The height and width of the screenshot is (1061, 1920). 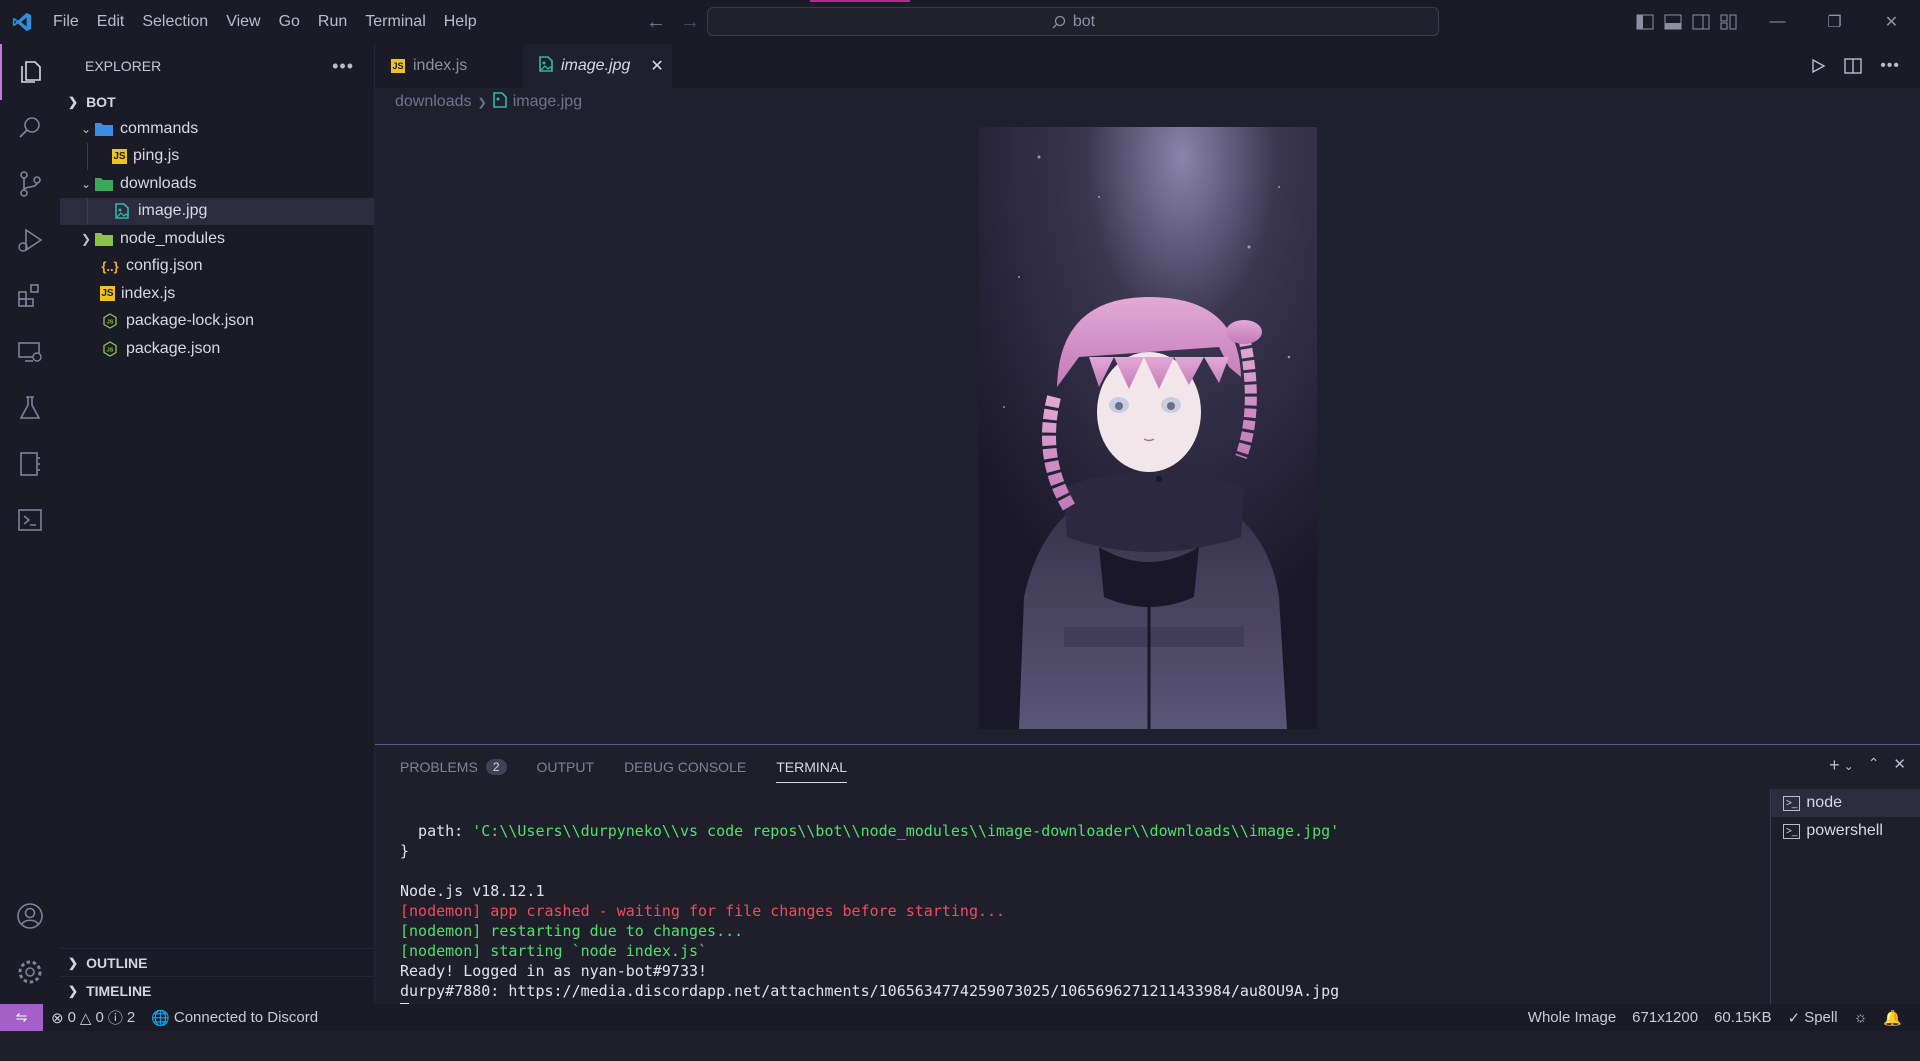 What do you see at coordinates (148, 293) in the screenshot?
I see `tree-item-label: index.js` at bounding box center [148, 293].